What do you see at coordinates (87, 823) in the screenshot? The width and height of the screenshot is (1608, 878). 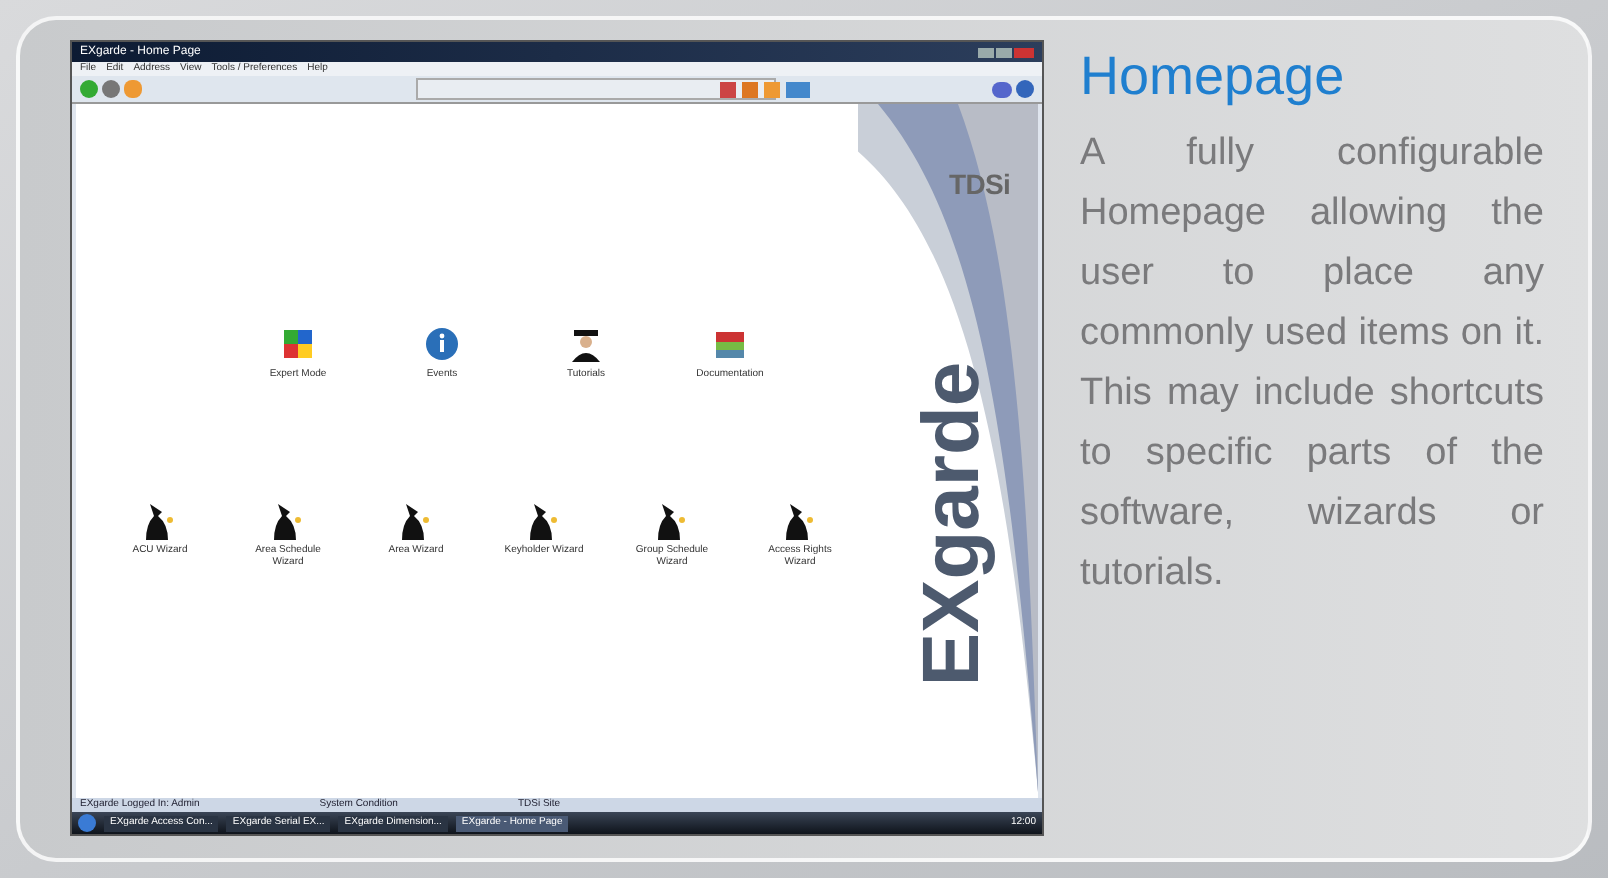 I see `start-icon` at bounding box center [87, 823].